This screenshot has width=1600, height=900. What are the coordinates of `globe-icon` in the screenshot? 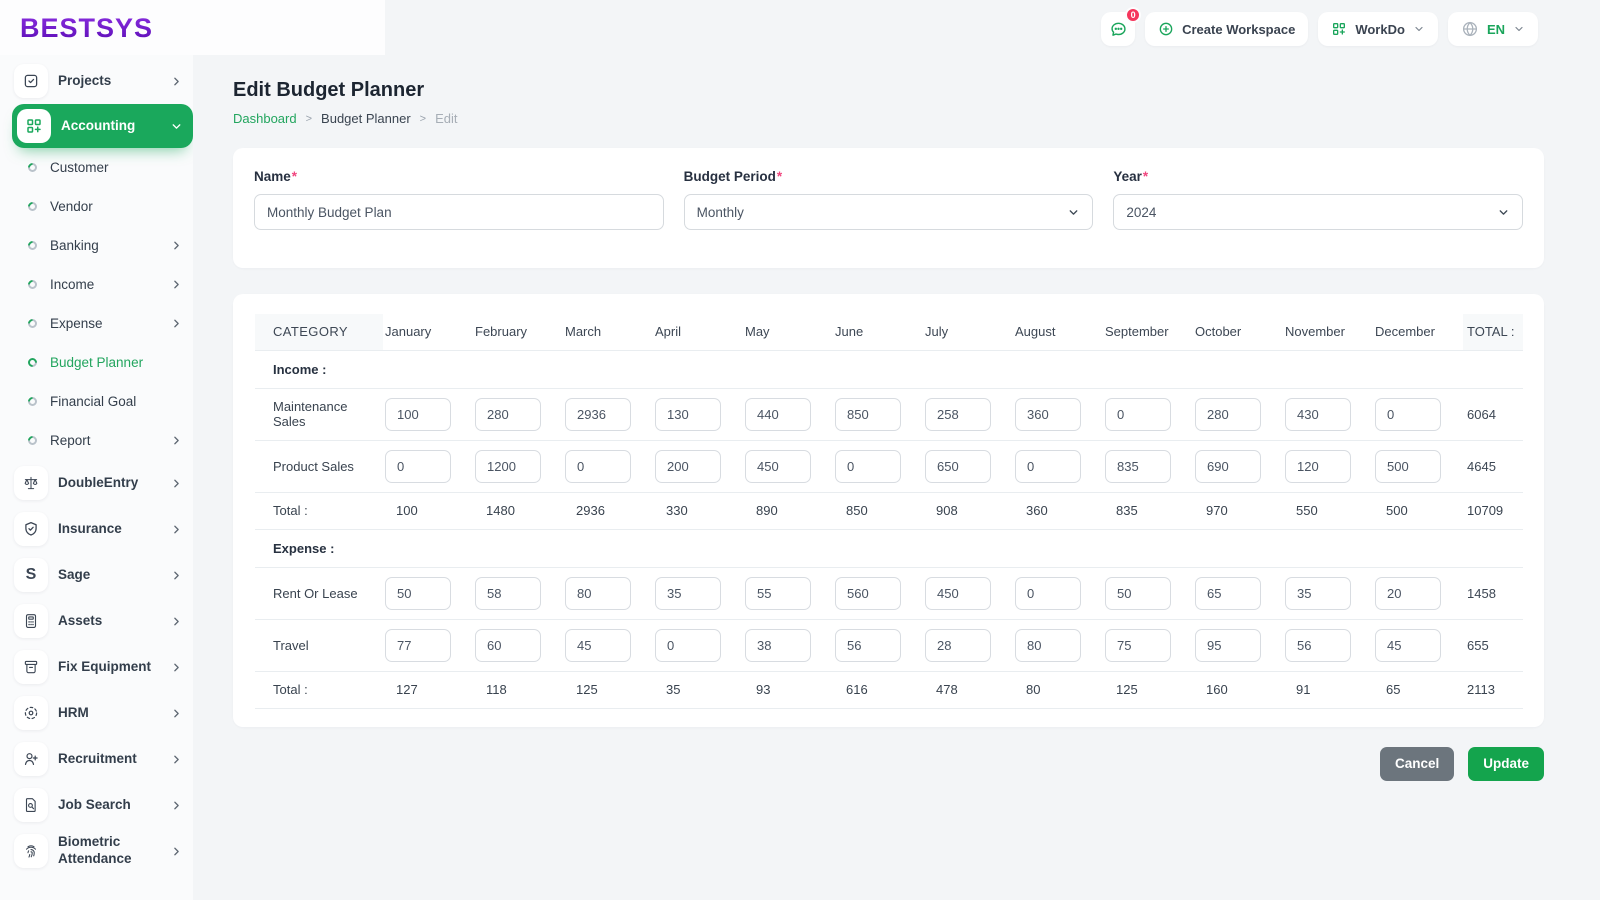 It's located at (1470, 29).